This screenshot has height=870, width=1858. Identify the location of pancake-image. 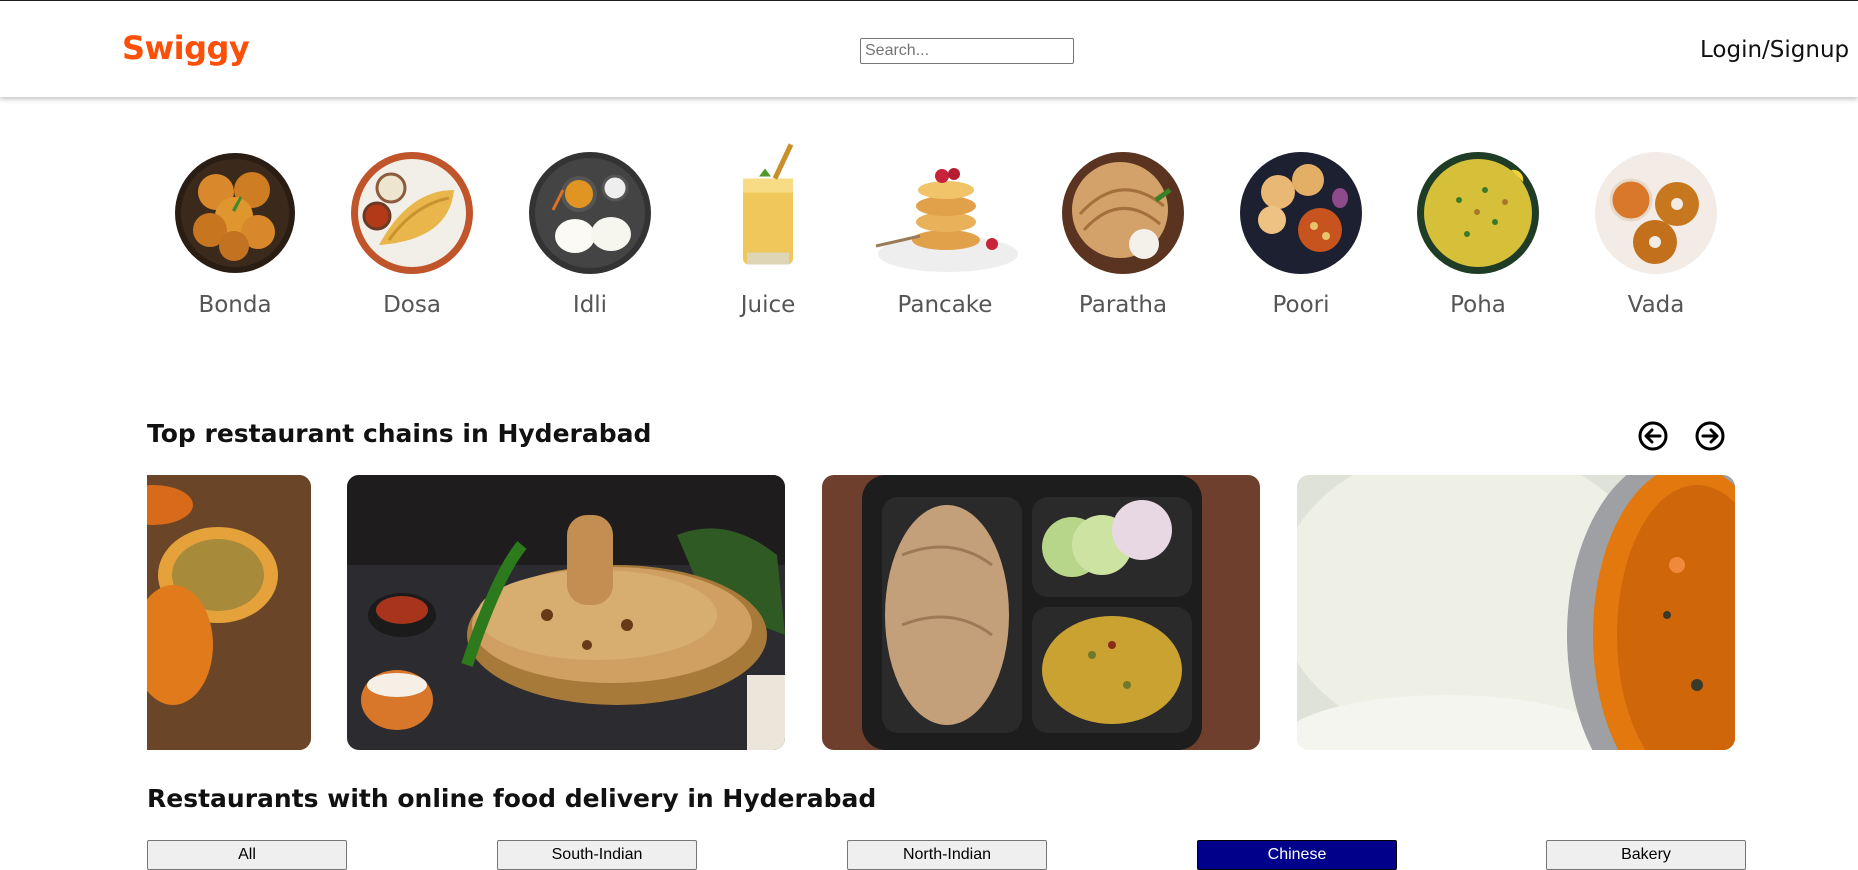
(946, 220).